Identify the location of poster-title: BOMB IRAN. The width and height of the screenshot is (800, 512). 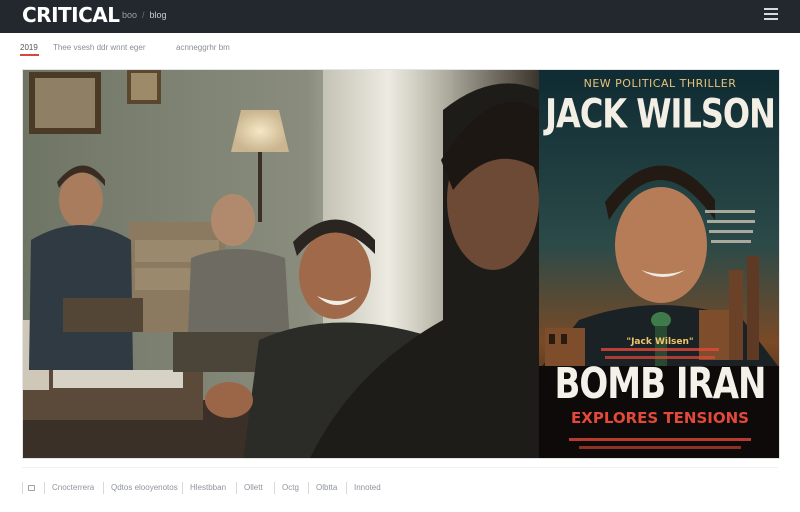
(660, 384).